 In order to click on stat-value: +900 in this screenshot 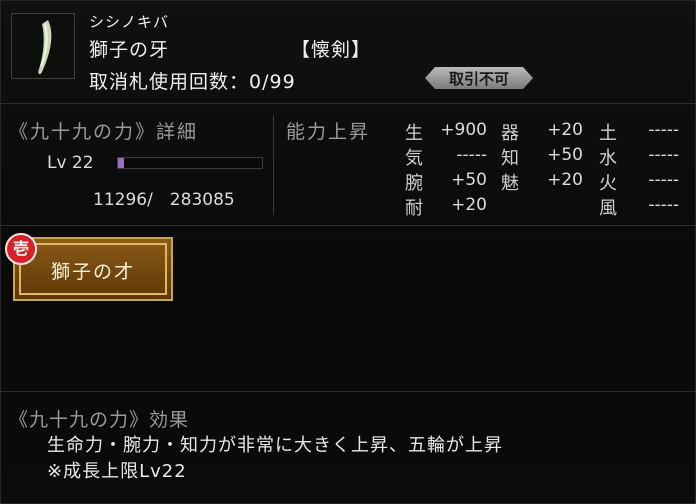, I will do `click(463, 130)`.